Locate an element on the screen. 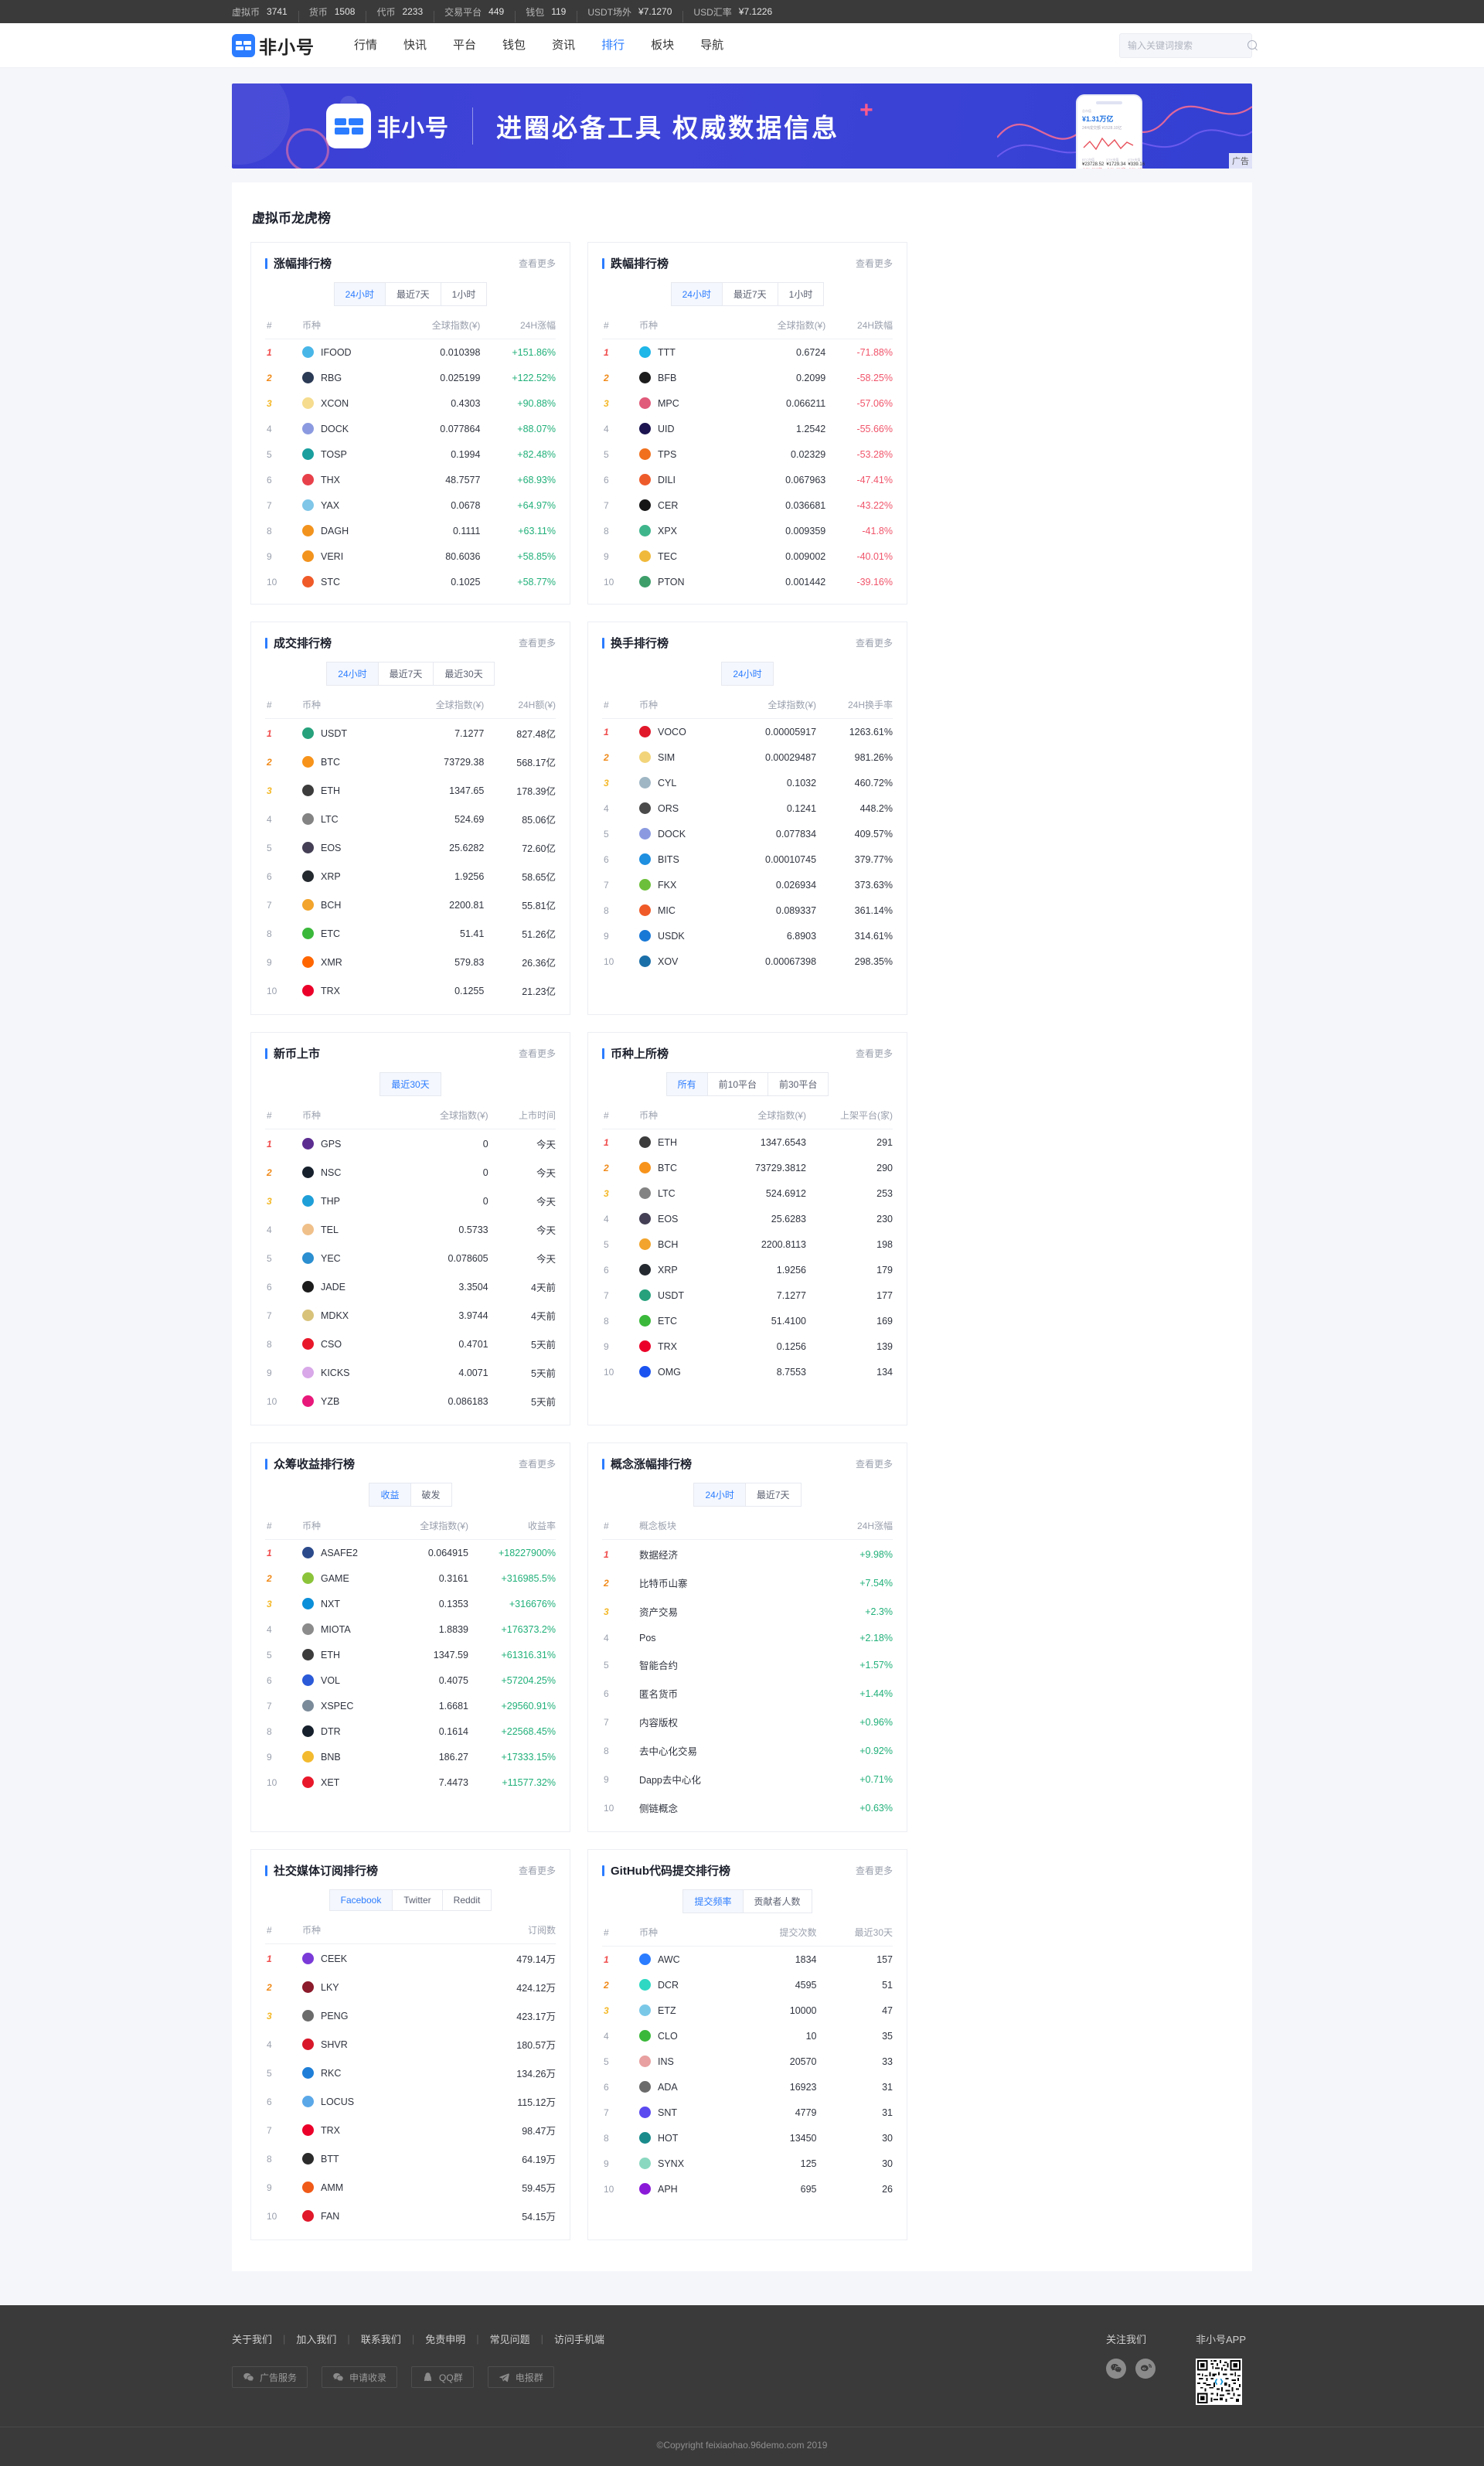 The image size is (1484, 2466). row-coin: DTR is located at coordinates (341, 1731).